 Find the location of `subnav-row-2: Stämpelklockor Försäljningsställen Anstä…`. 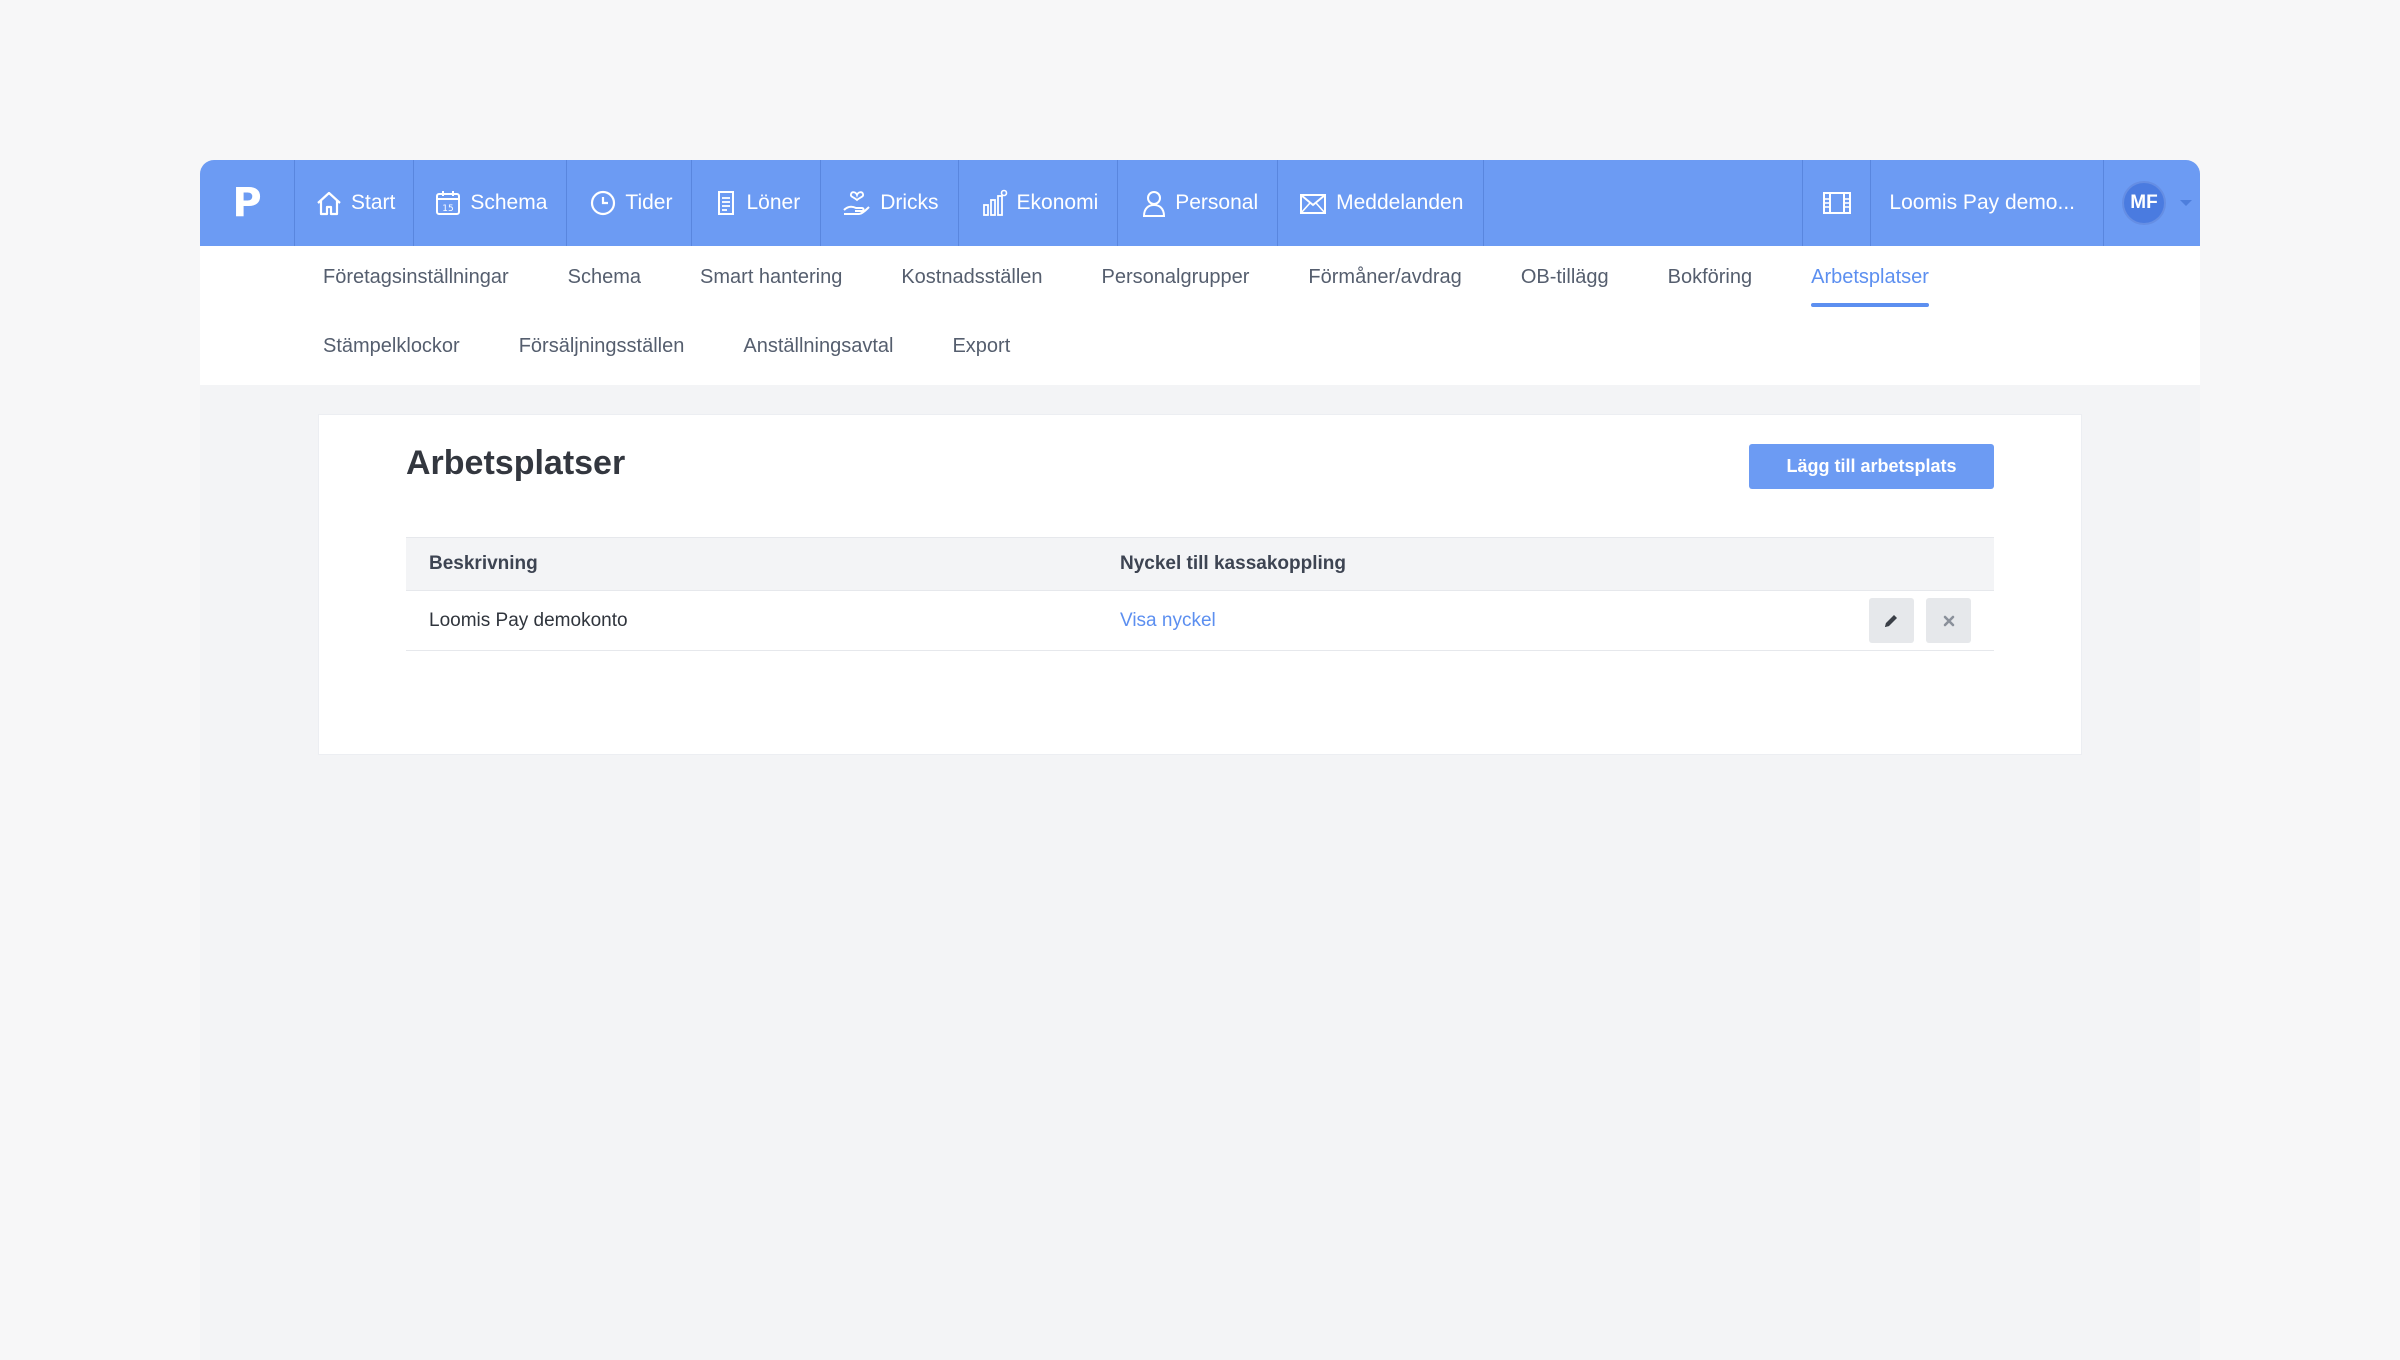

subnav-row-2: Stämpelklockor Försäljningsställen Anstä… is located at coordinates (696, 355).